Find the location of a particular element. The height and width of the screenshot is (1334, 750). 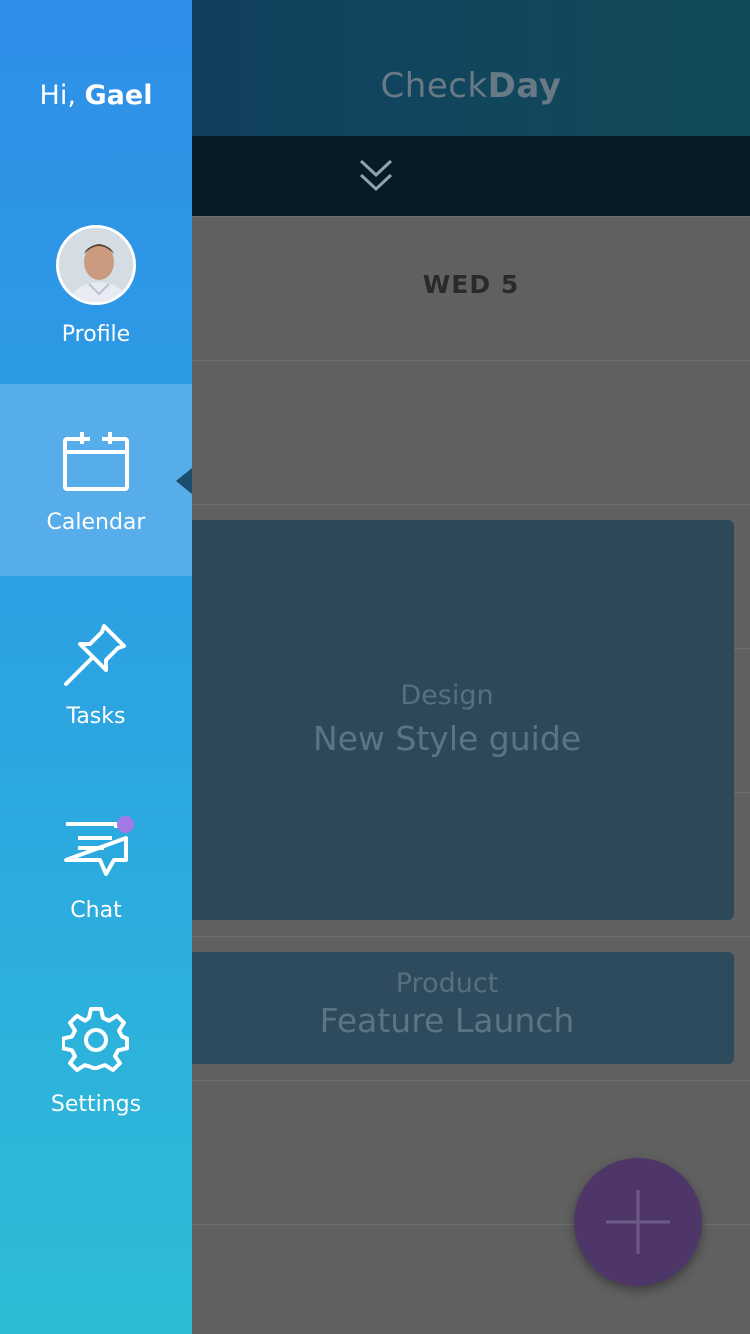

nav-item-label: Calendar is located at coordinates (96, 522).